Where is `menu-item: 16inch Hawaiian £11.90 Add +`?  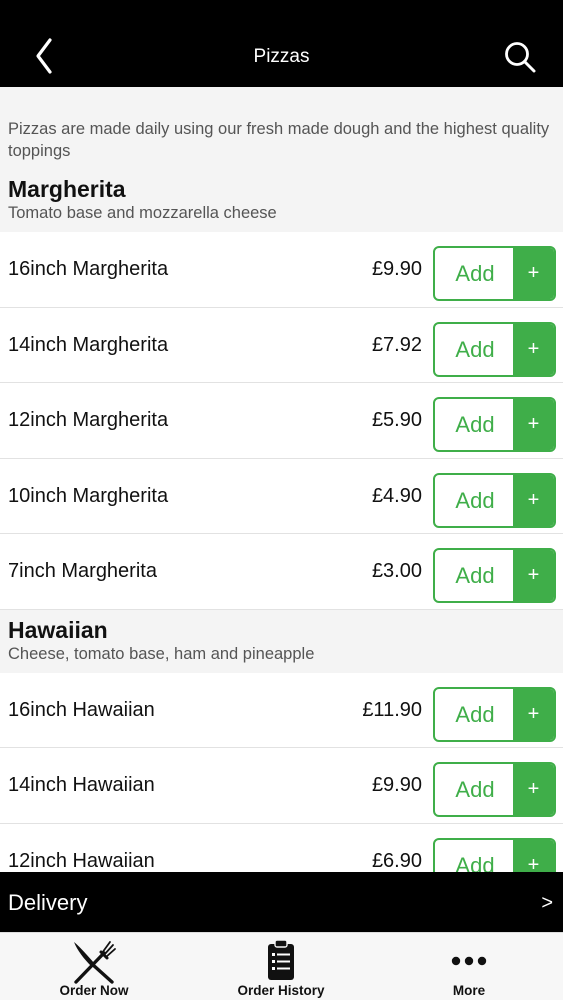
menu-item: 16inch Hawaiian £11.90 Add + is located at coordinates (281, 710).